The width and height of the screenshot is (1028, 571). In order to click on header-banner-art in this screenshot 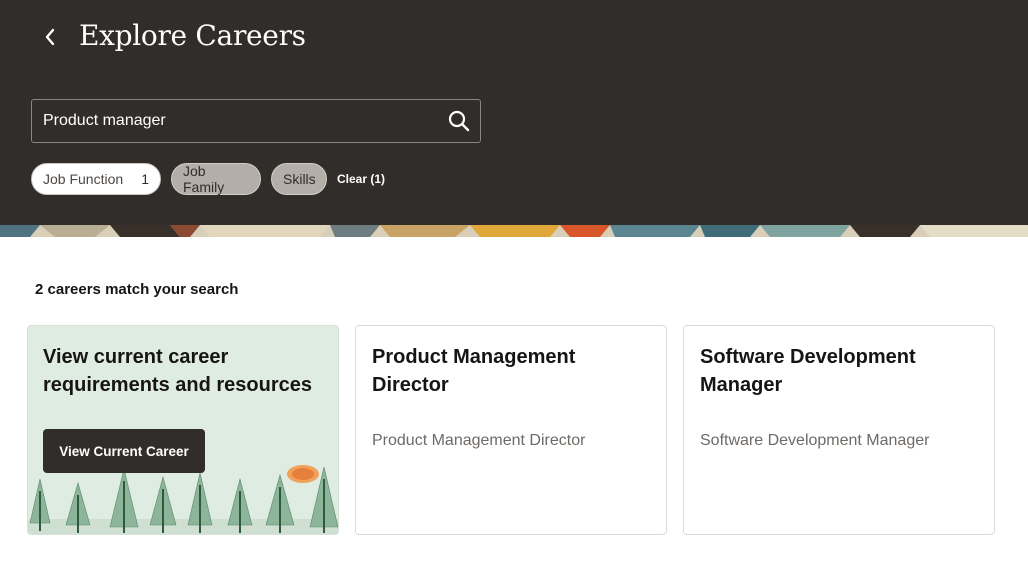, I will do `click(514, 231)`.